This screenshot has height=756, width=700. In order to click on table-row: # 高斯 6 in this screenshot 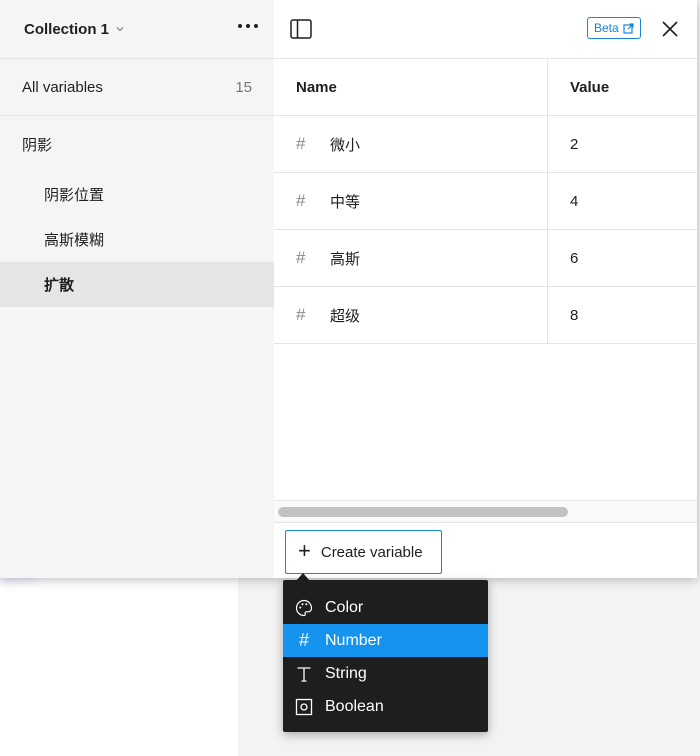, I will do `click(485, 258)`.